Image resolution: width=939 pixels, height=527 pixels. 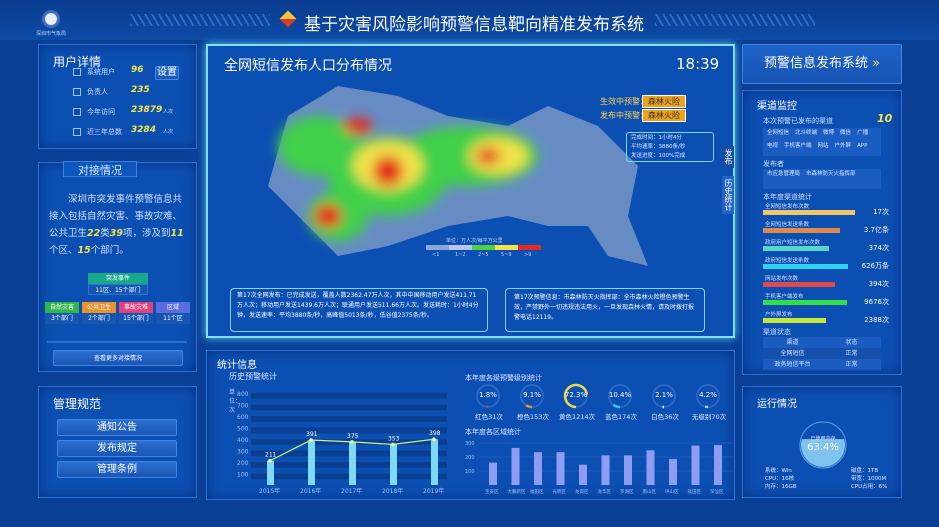 I want to click on tree-node: 区域, so click(x=173, y=307).